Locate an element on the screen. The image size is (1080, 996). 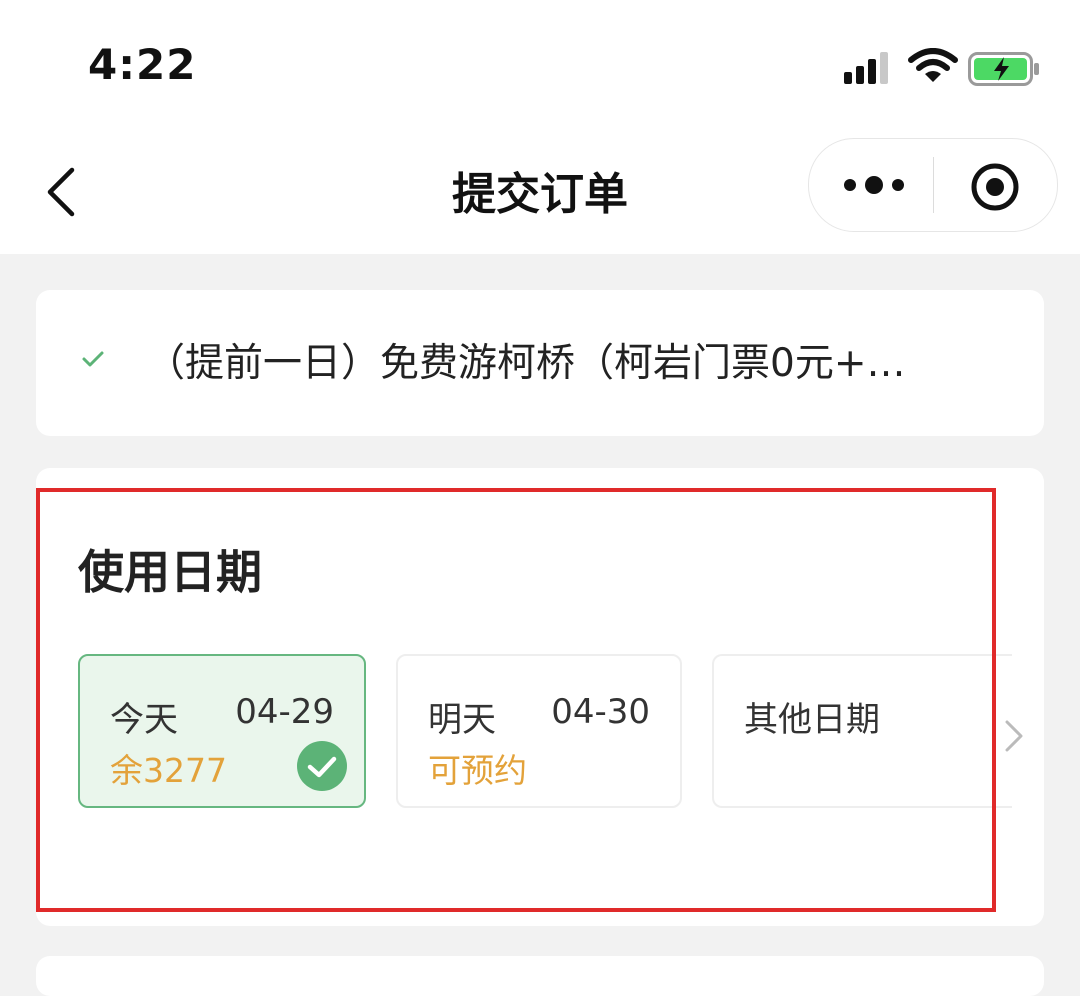
status-bar: 4:22 is located at coordinates (540, 64).